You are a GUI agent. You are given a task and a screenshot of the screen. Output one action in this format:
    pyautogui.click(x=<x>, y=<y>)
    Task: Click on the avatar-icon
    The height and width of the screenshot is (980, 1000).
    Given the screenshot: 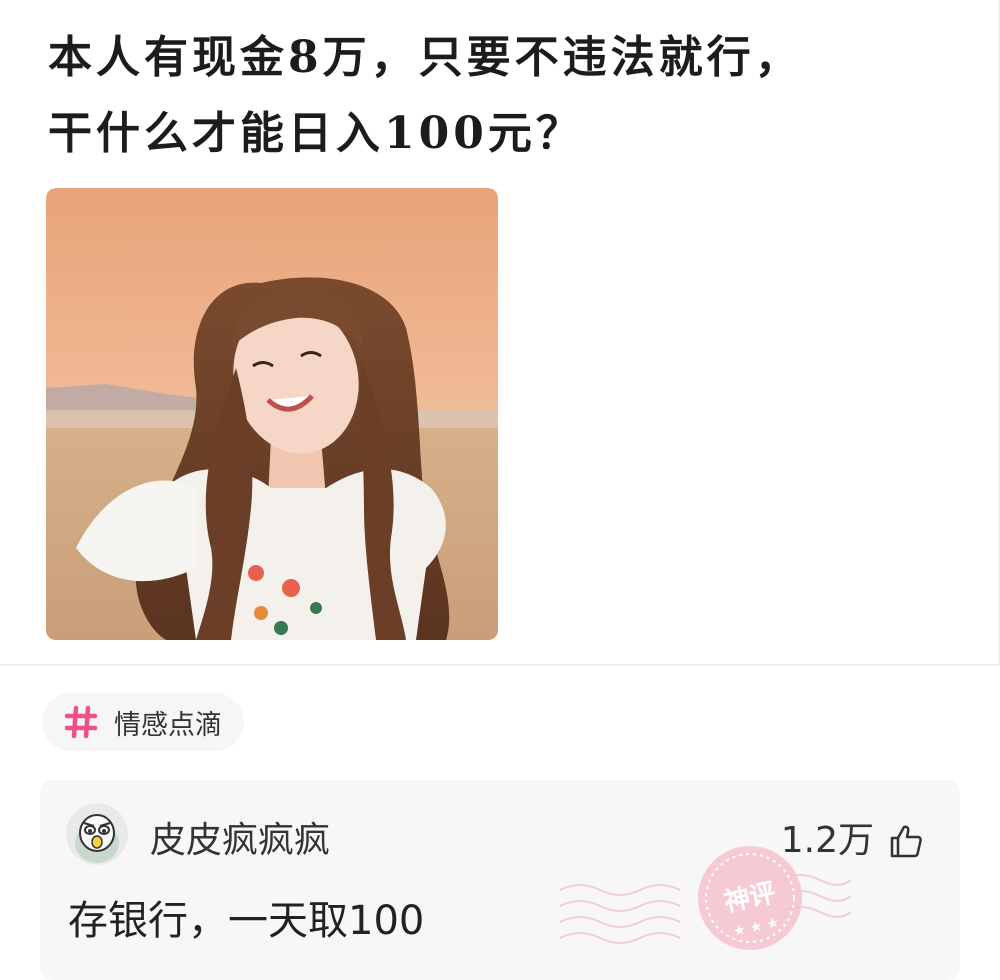 What is the action you would take?
    pyautogui.click(x=97, y=834)
    